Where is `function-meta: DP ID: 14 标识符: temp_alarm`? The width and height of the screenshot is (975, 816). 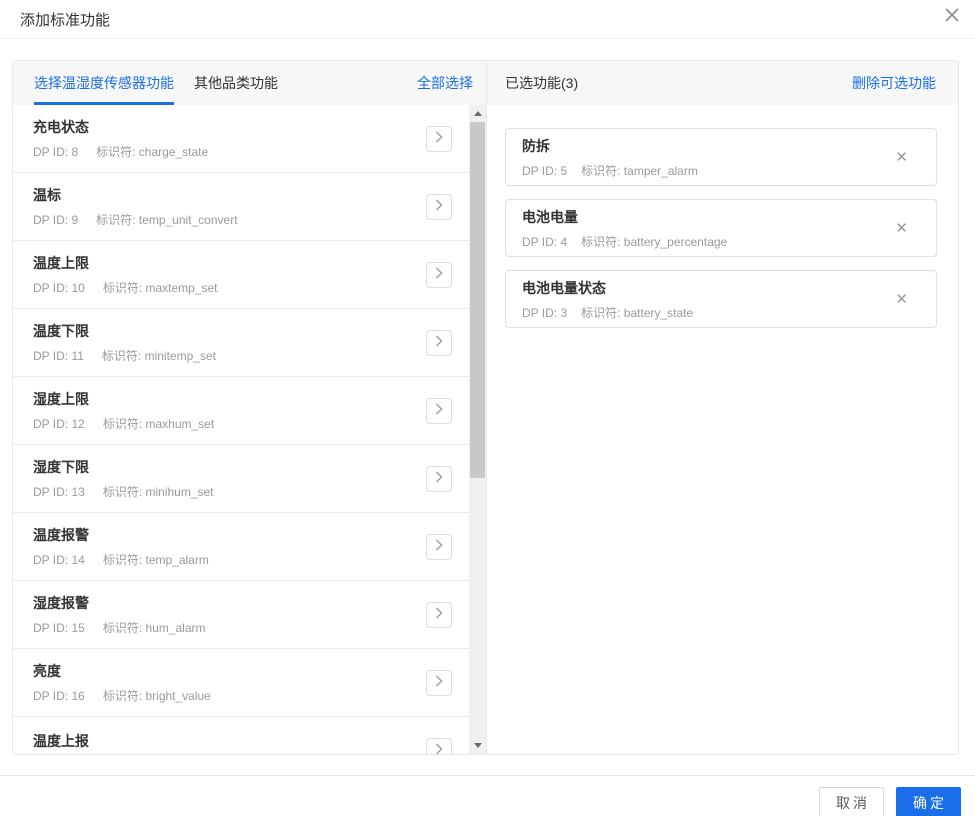 function-meta: DP ID: 14 标识符: temp_alarm is located at coordinates (121, 559).